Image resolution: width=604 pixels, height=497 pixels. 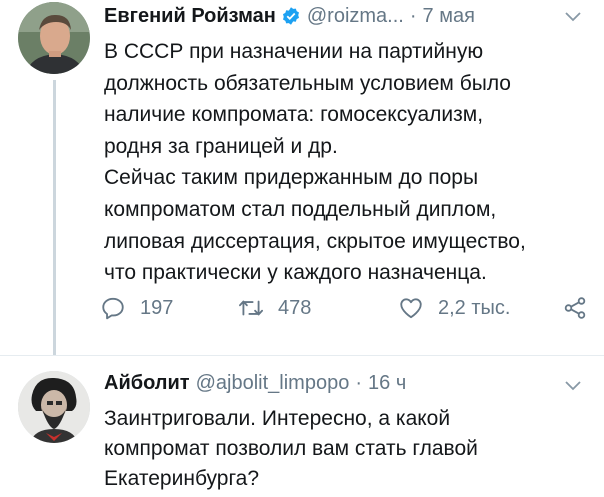 I want to click on retweet-icon, so click(x=251, y=308).